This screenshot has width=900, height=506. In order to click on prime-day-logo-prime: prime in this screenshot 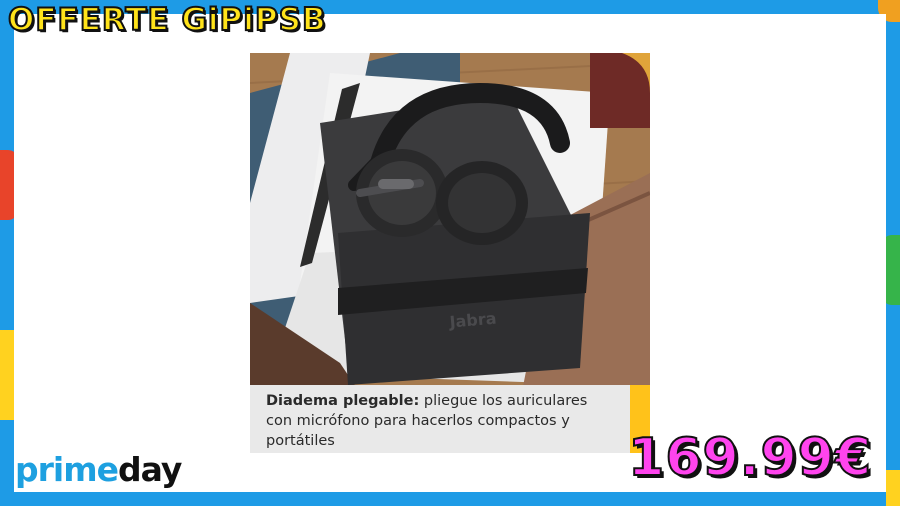, I will do `click(67, 469)`.